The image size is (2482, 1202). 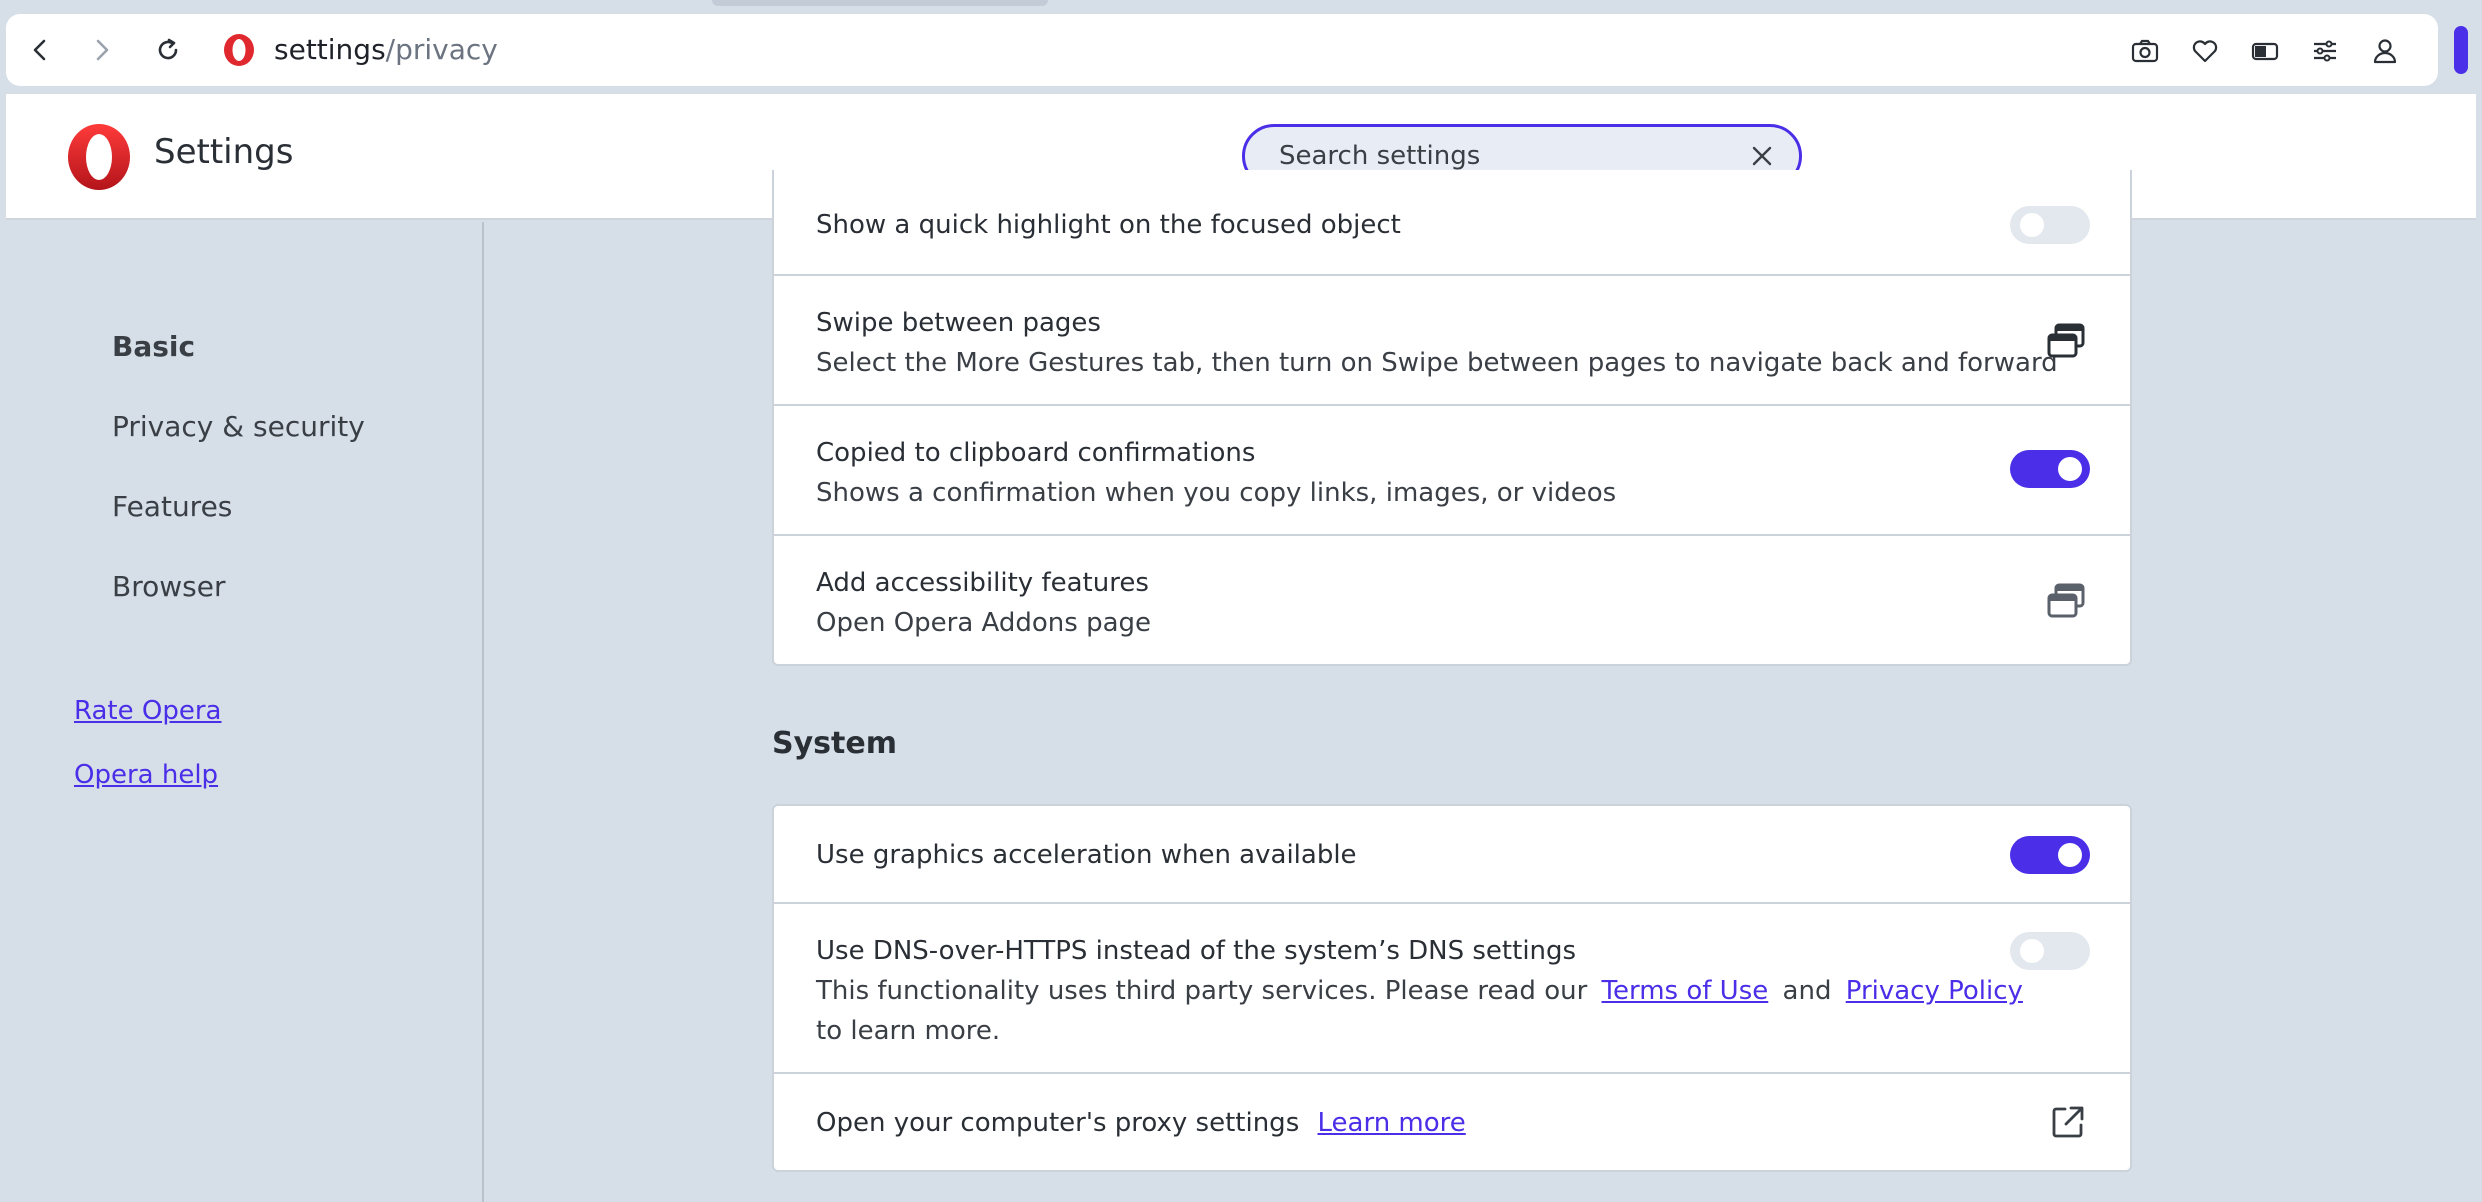 I want to click on address-bar: settings/privacy, so click(x=1222, y=50).